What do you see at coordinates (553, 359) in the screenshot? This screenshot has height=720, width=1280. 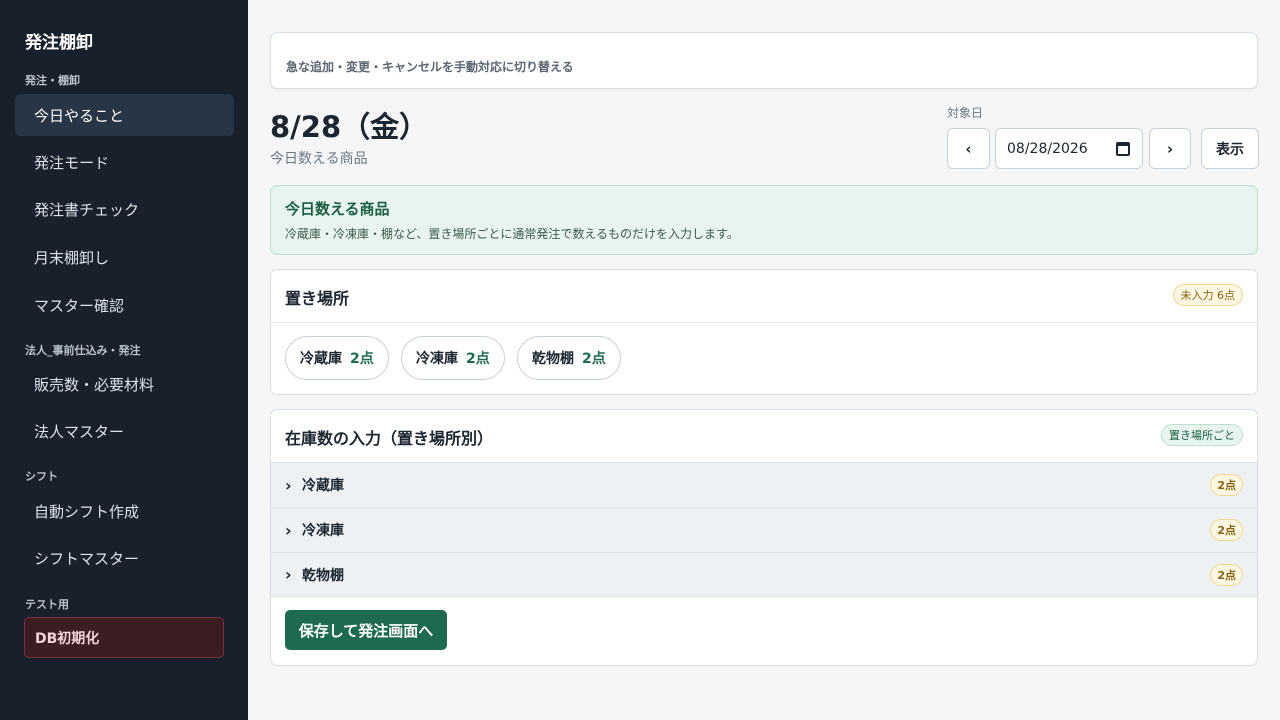 I see `chip-name: 乾物棚` at bounding box center [553, 359].